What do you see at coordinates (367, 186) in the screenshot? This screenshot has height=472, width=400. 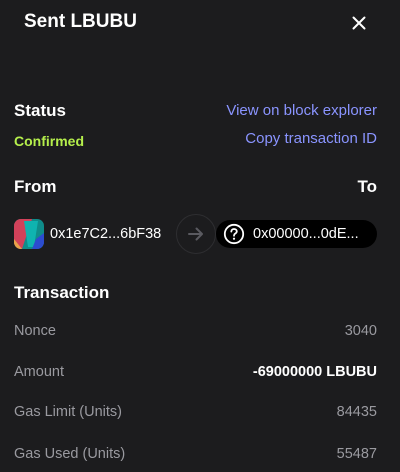 I see `to-label: To` at bounding box center [367, 186].